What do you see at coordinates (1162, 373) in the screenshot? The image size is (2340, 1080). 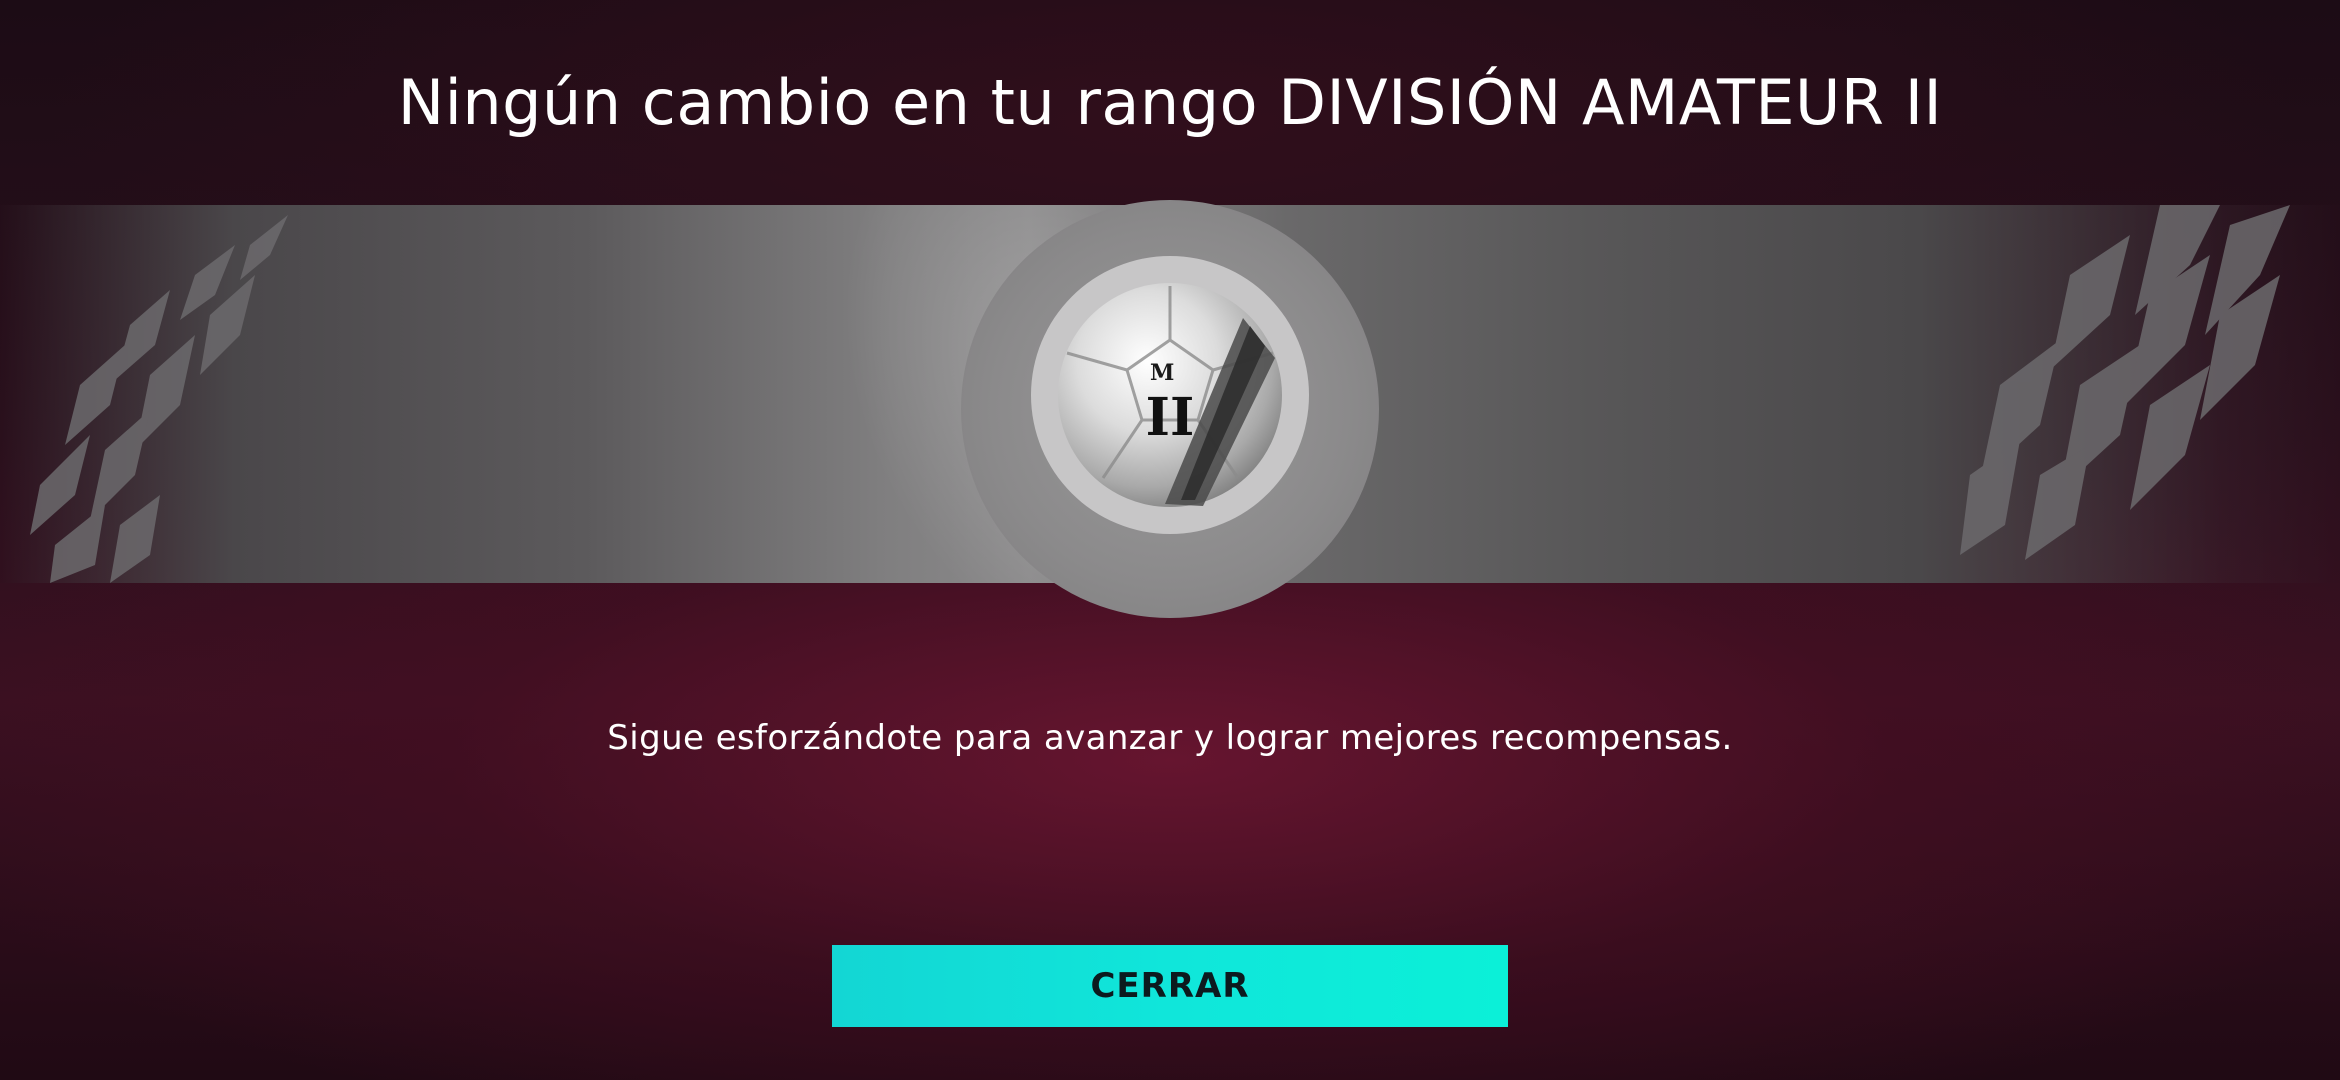 I see `svg-text: M` at bounding box center [1162, 373].